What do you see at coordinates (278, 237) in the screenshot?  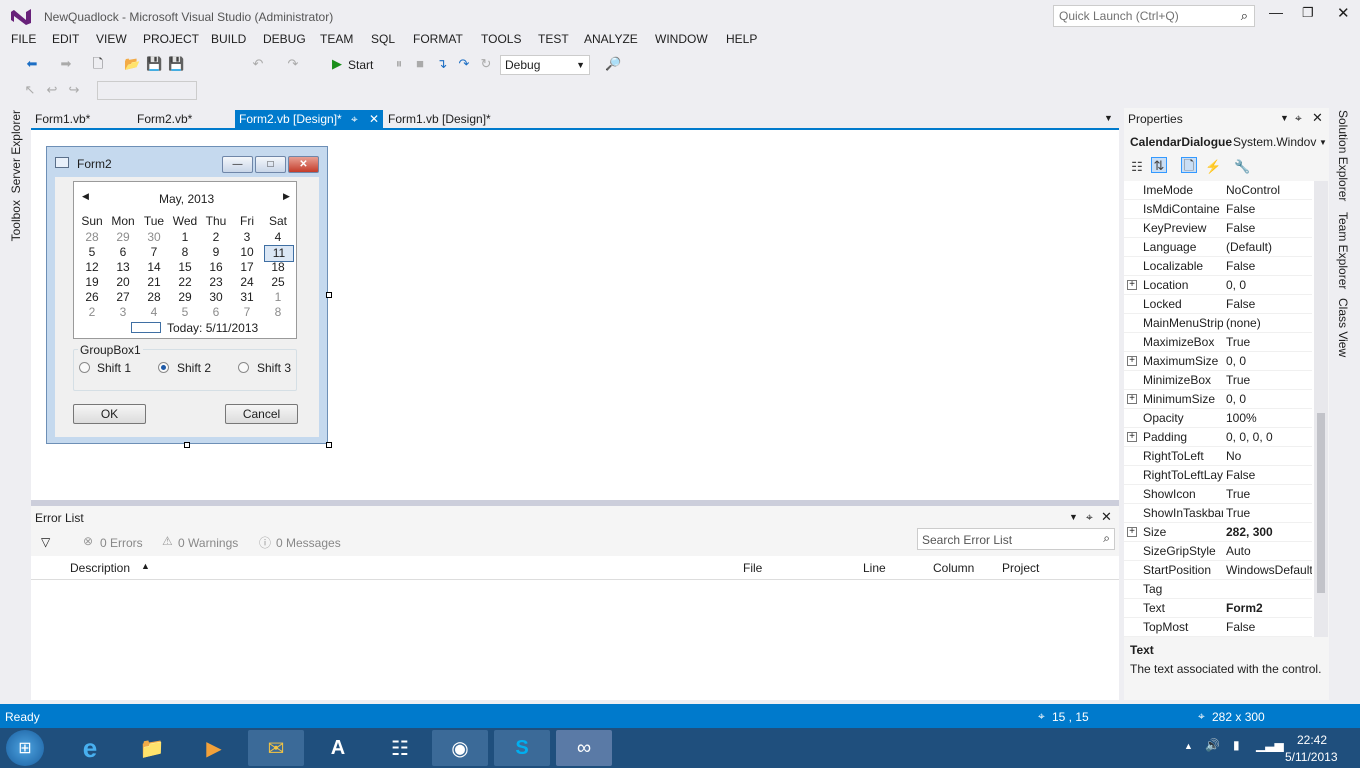 I see `calendar-day: 4` at bounding box center [278, 237].